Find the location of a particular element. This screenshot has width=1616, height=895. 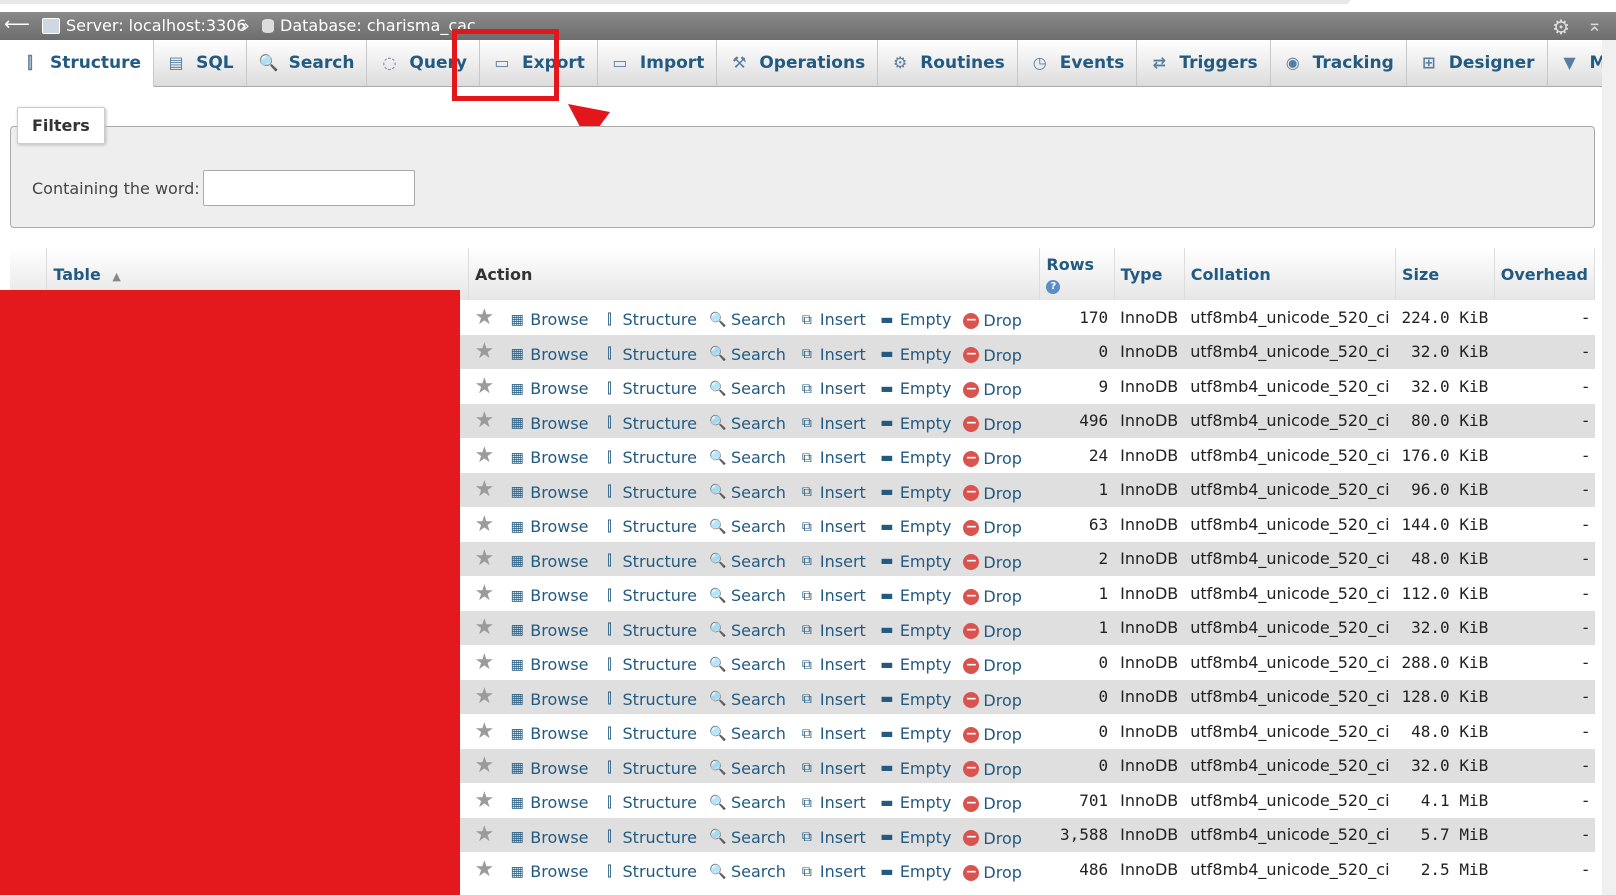

header-collation: Collation is located at coordinates (1290, 274).